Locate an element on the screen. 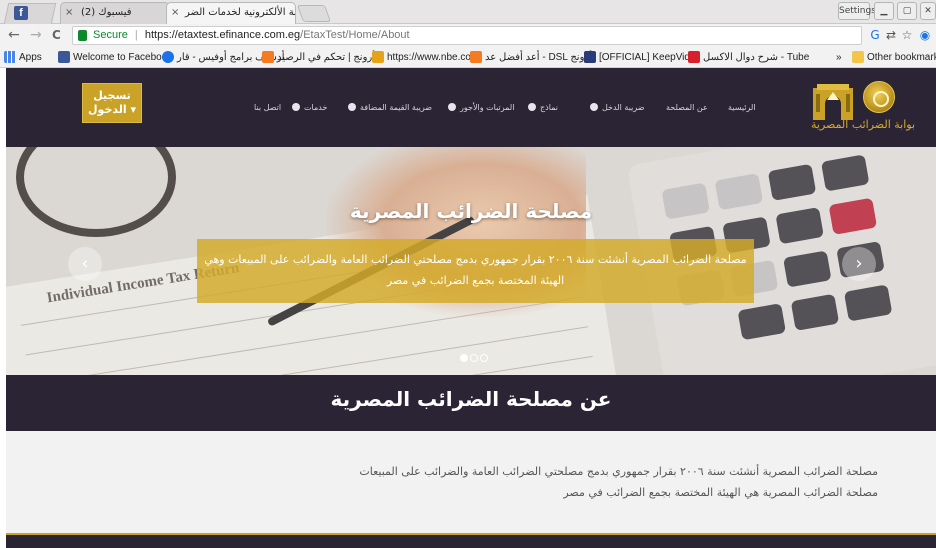 The image size is (936, 548). secure-label: Secure is located at coordinates (110, 35).